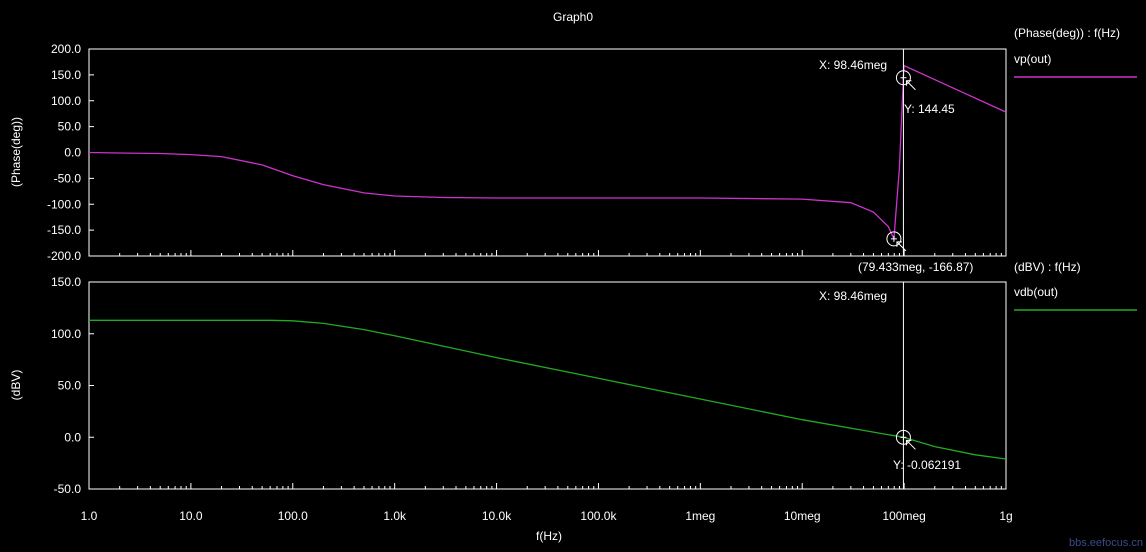  Describe the element at coordinates (1036, 292) in the screenshot. I see `magnitude-legend-label: vdb(out)` at that location.